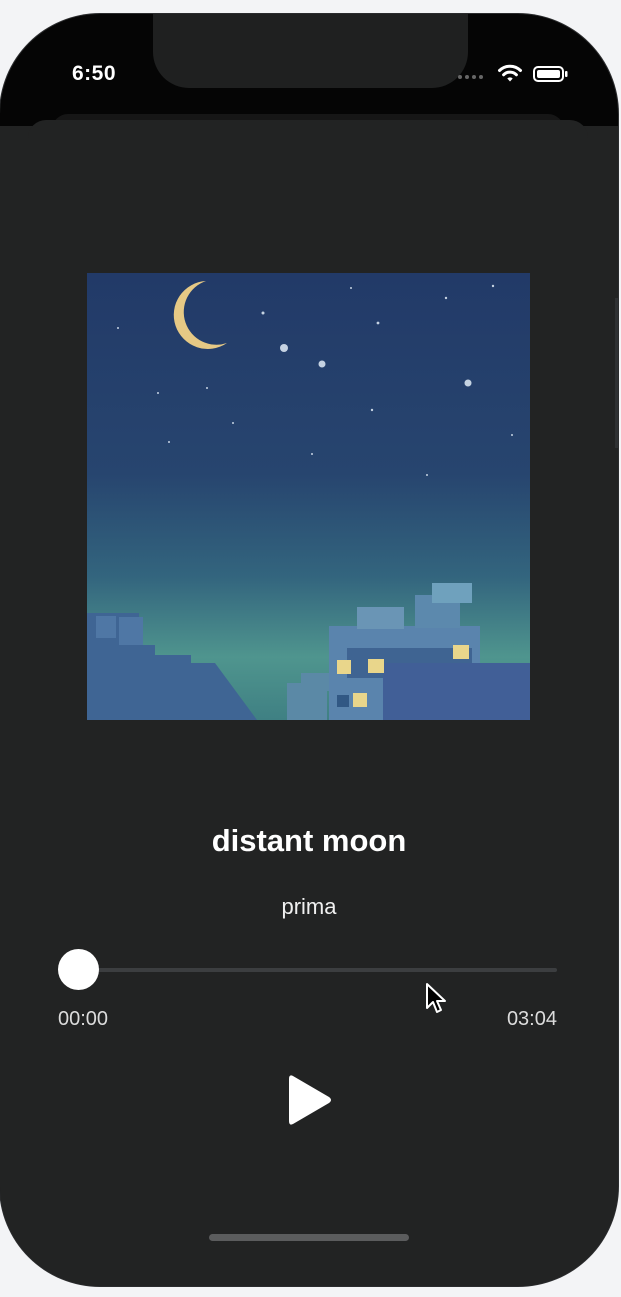 The image size is (621, 1297). What do you see at coordinates (83, 1019) in the screenshot?
I see `elapsed-time: 00:00` at bounding box center [83, 1019].